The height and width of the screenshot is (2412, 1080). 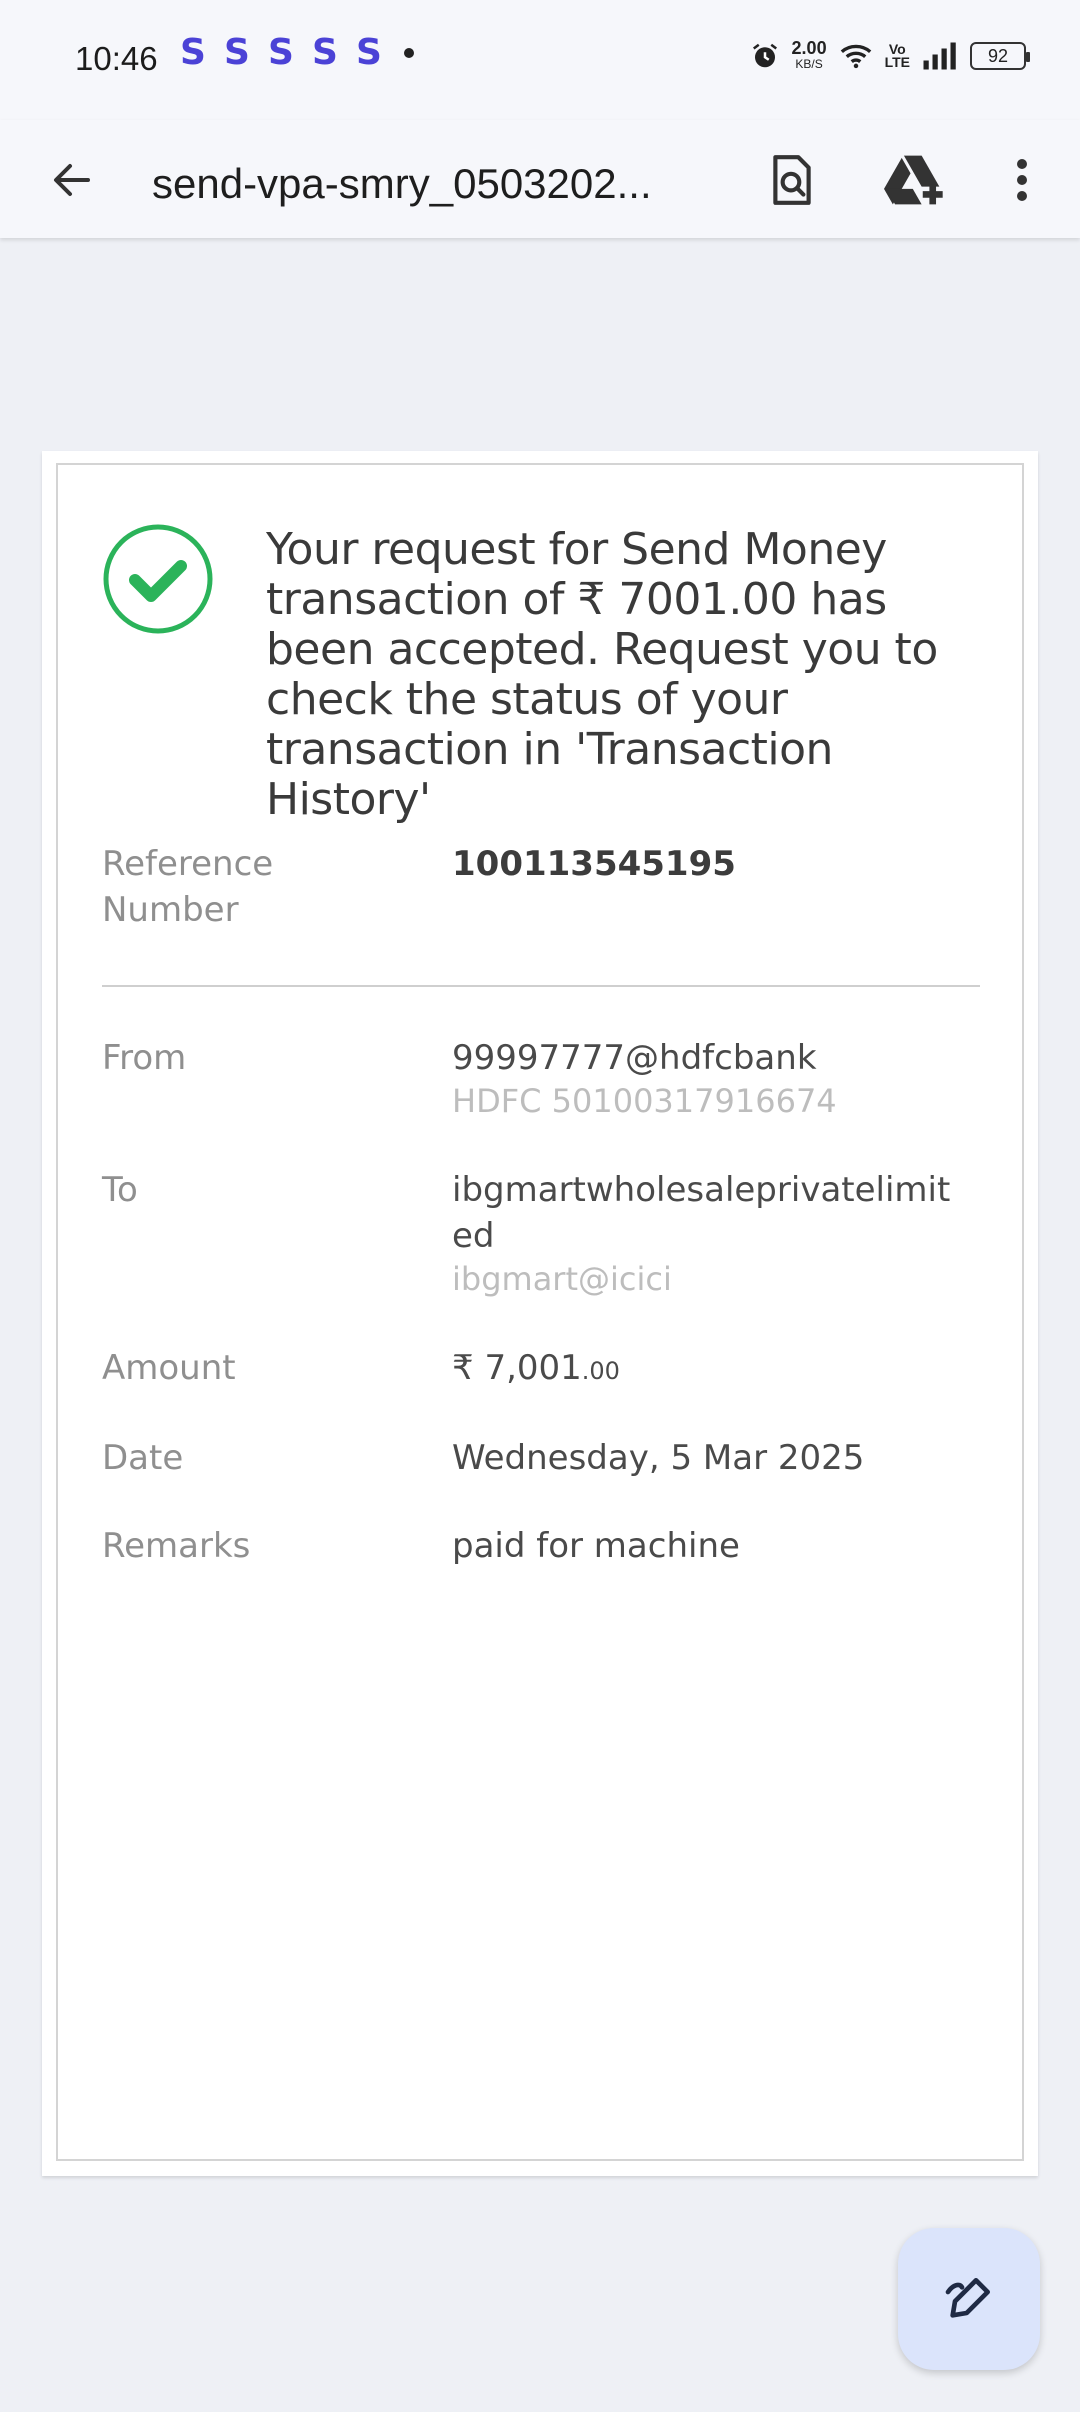 What do you see at coordinates (120, 1190) in the screenshot?
I see `to-label: To` at bounding box center [120, 1190].